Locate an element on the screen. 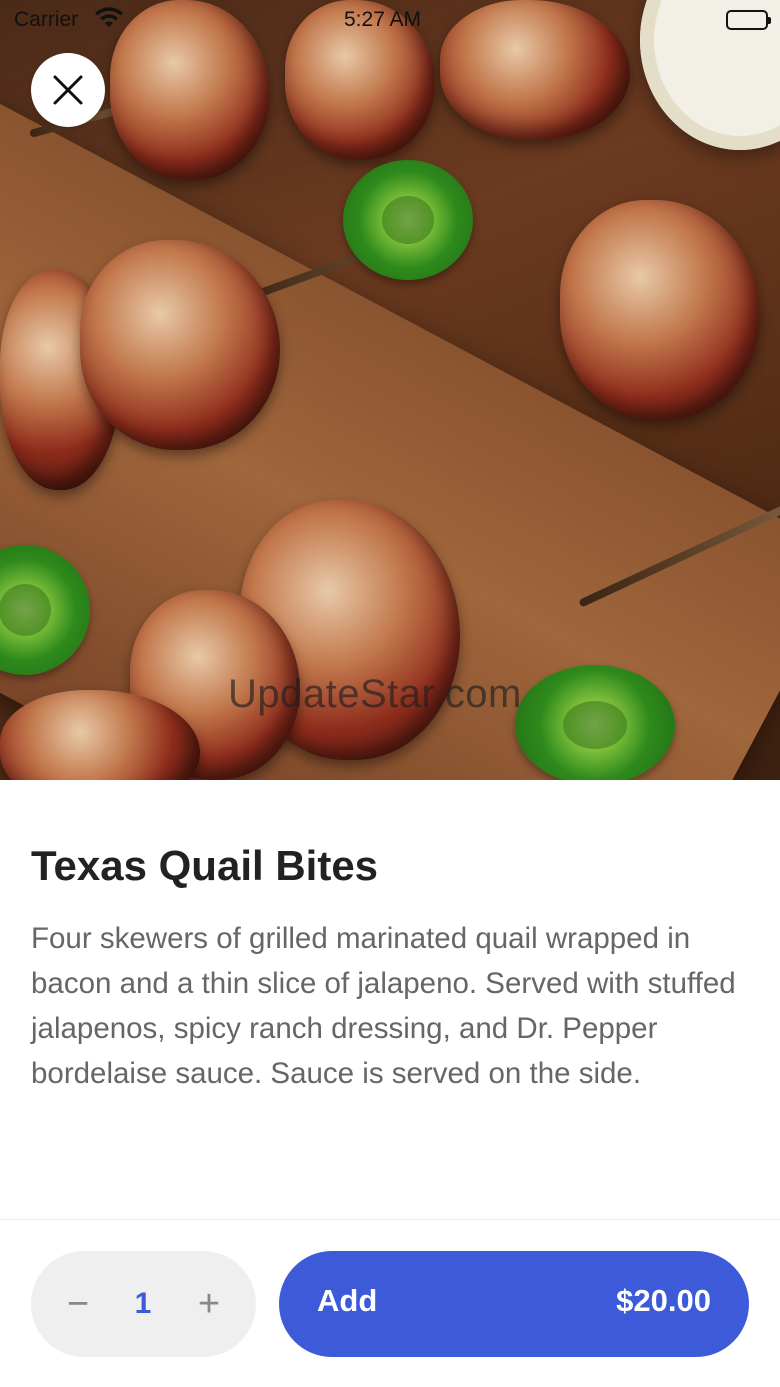 The width and height of the screenshot is (780, 1387). close-icon is located at coordinates (68, 90).